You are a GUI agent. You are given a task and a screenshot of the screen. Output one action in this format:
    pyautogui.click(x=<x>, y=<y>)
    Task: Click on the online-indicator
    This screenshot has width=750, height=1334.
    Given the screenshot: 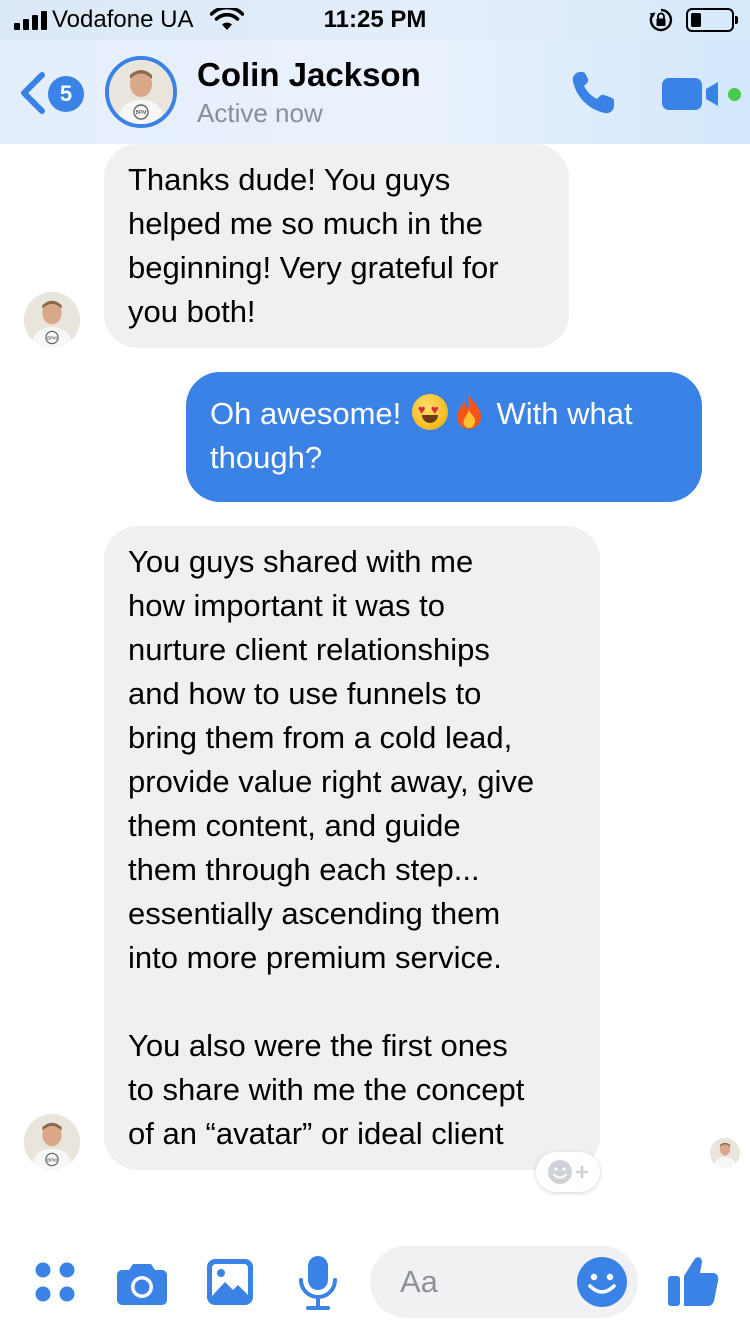 What is the action you would take?
    pyautogui.click(x=734, y=94)
    